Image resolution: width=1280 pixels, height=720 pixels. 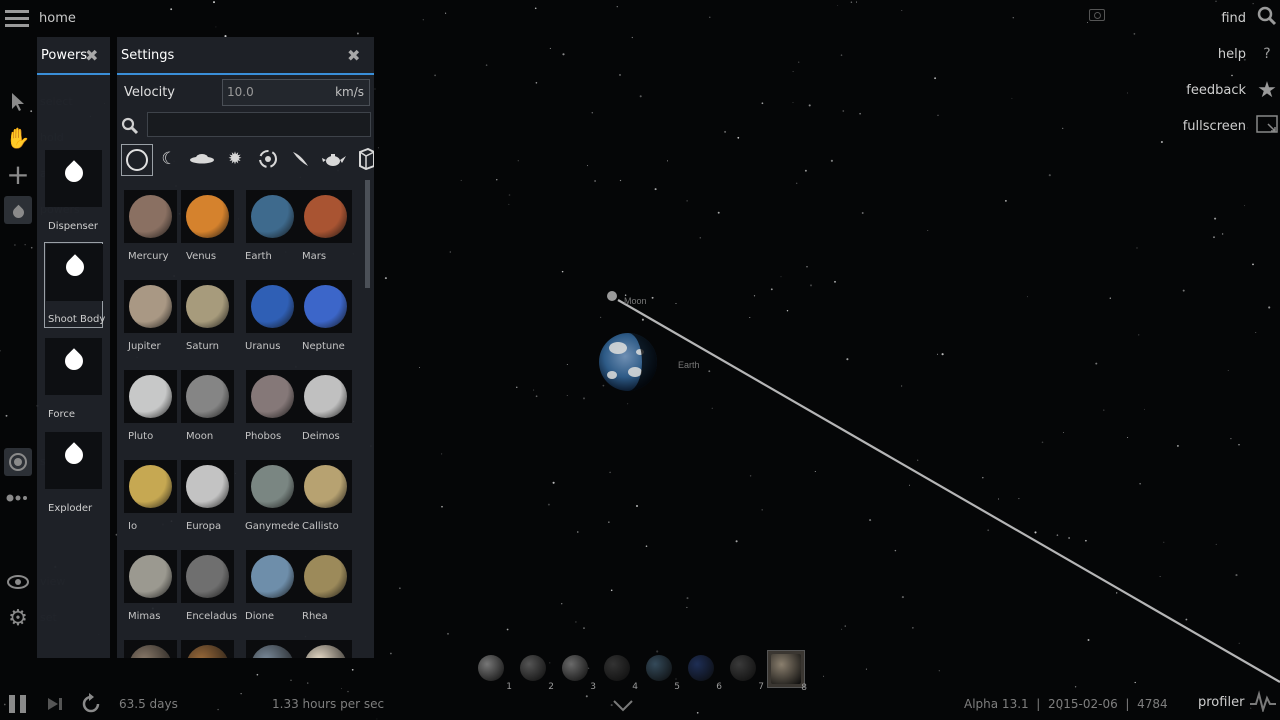 What do you see at coordinates (702, 671) in the screenshot?
I see `recent-body-slot: 6` at bounding box center [702, 671].